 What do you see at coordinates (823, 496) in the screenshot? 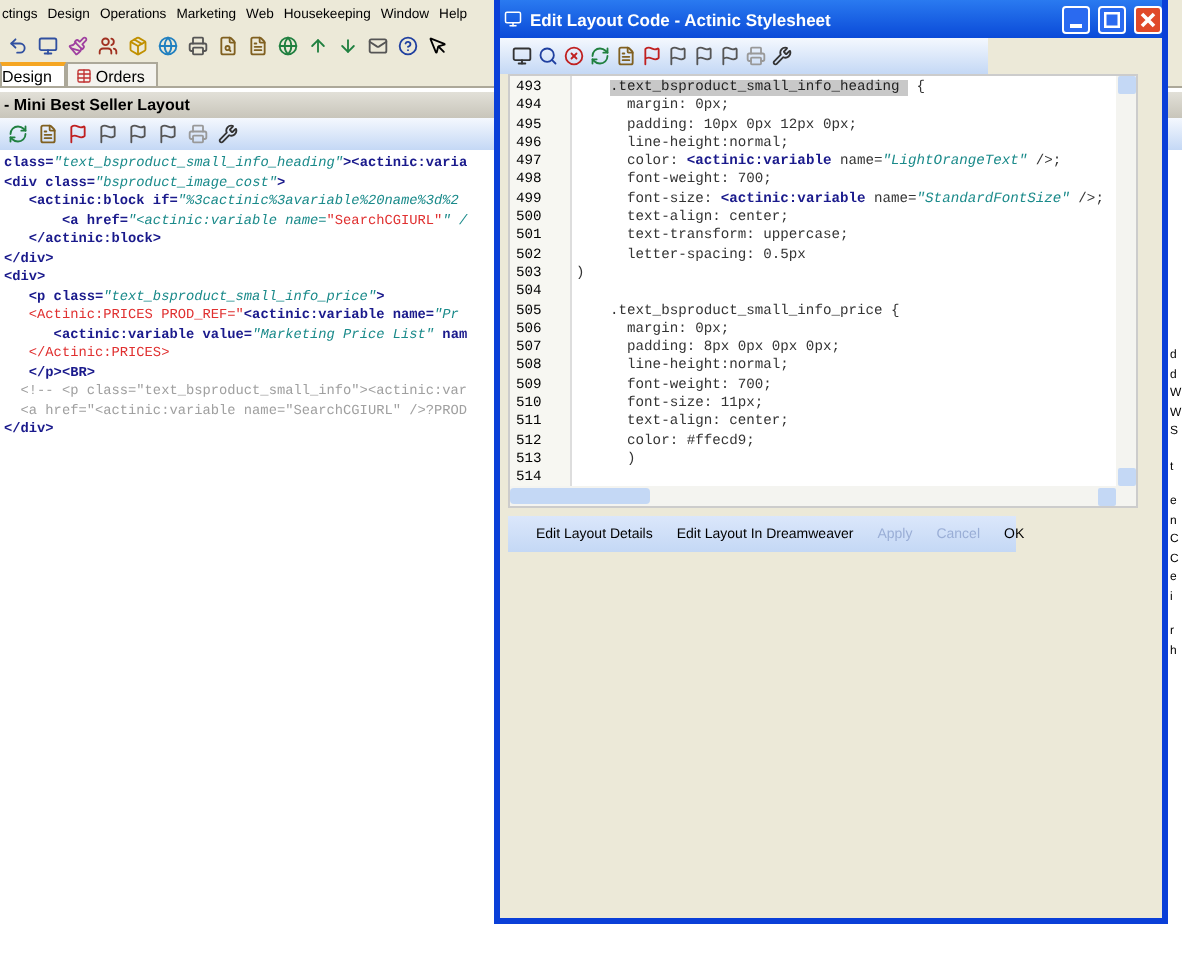
I see `horizontal-scrollbar` at bounding box center [823, 496].